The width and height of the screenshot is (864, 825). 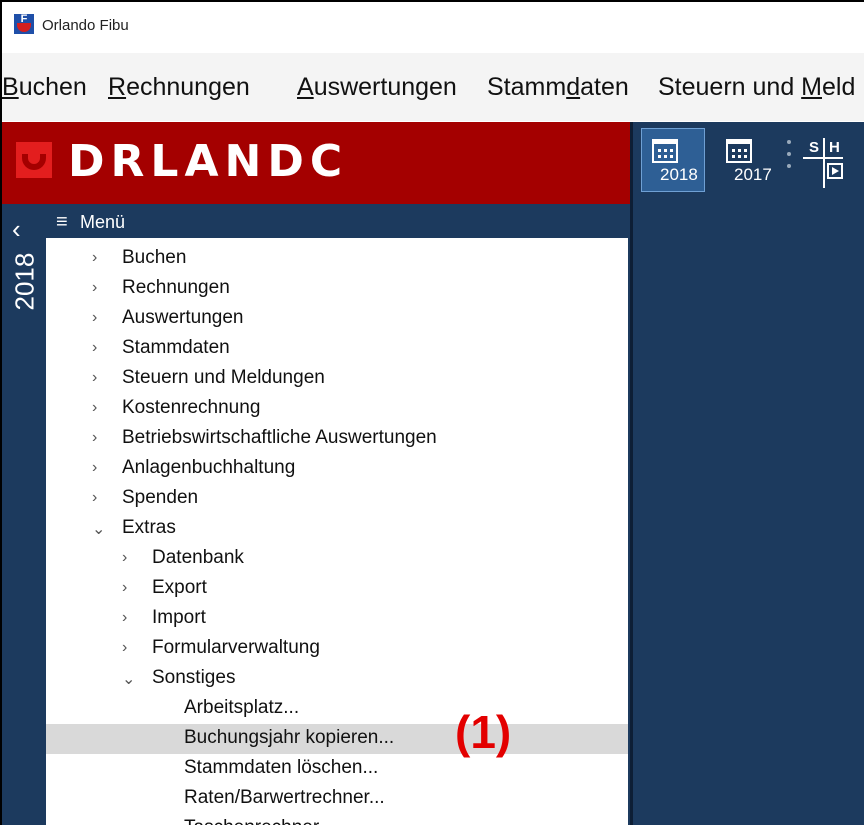 What do you see at coordinates (337, 319) in the screenshot?
I see `menu-tree-node: › Auswertungen` at bounding box center [337, 319].